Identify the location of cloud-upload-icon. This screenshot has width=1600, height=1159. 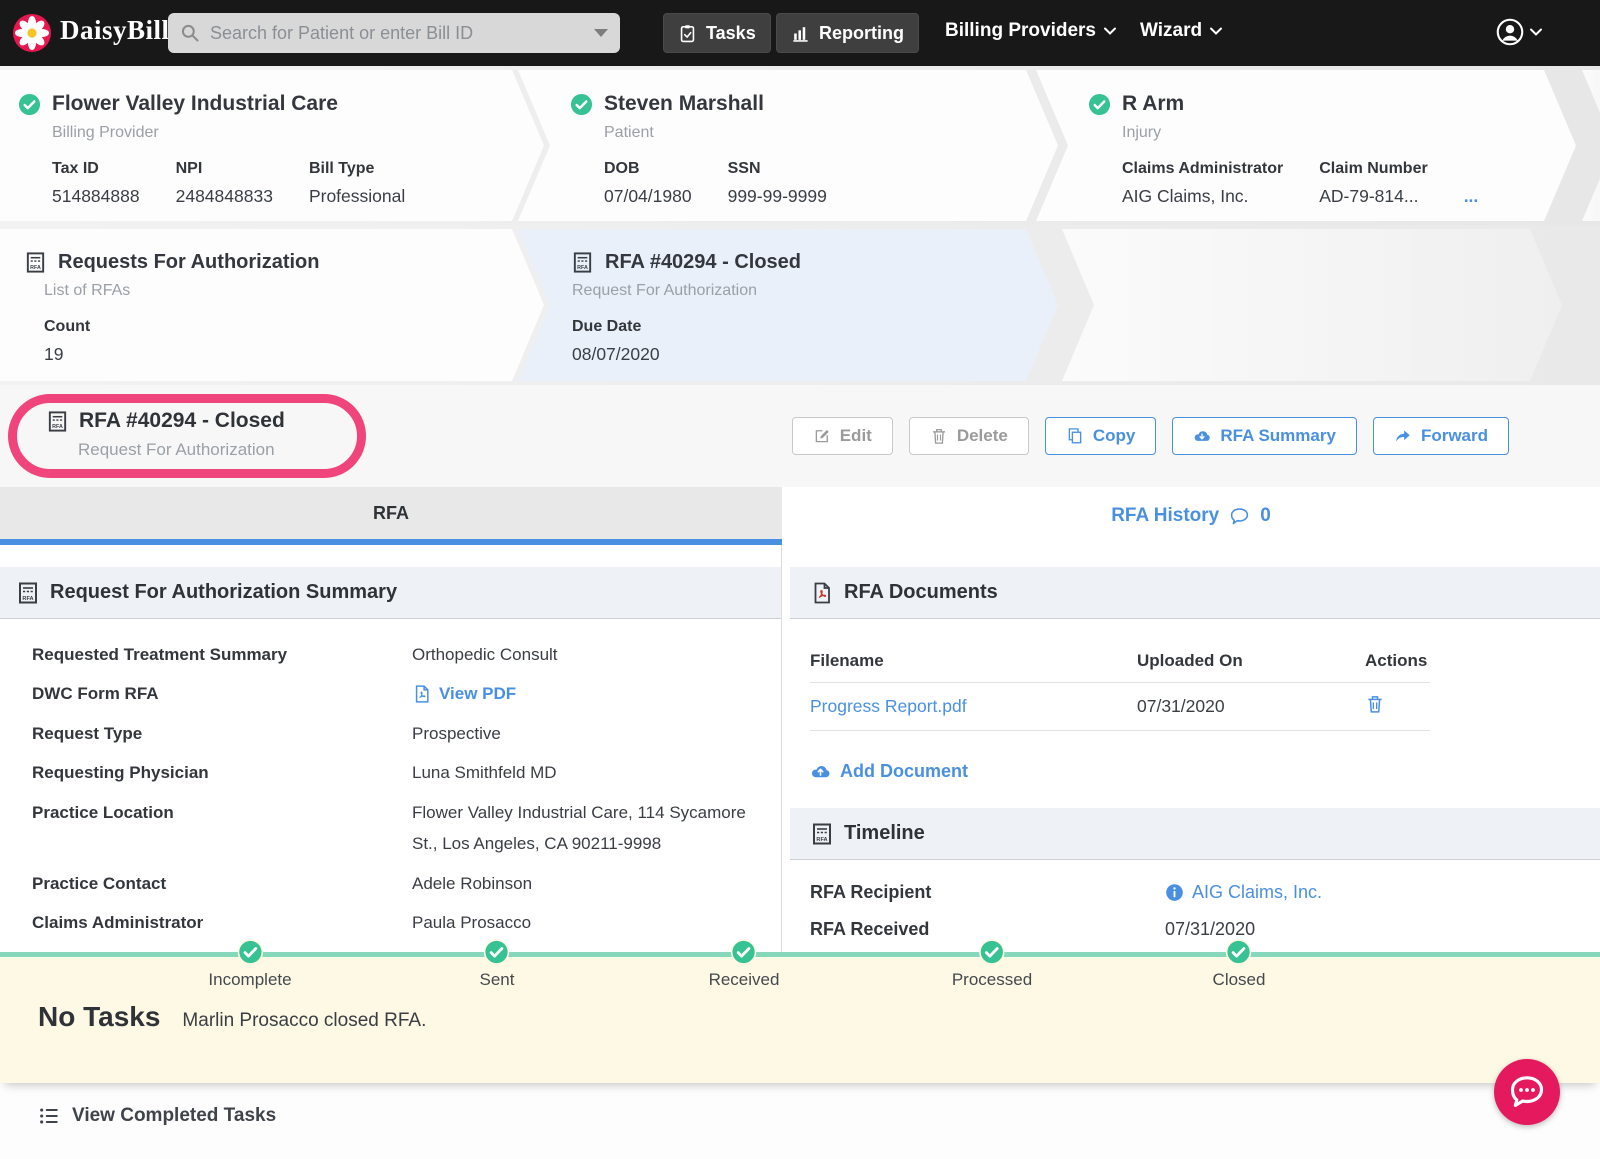
(820, 772).